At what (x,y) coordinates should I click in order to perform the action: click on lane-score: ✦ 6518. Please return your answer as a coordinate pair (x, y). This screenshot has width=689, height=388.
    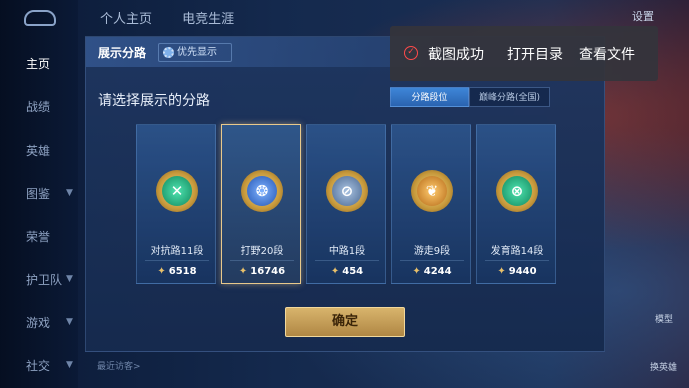
    Looking at the image, I should click on (177, 271).